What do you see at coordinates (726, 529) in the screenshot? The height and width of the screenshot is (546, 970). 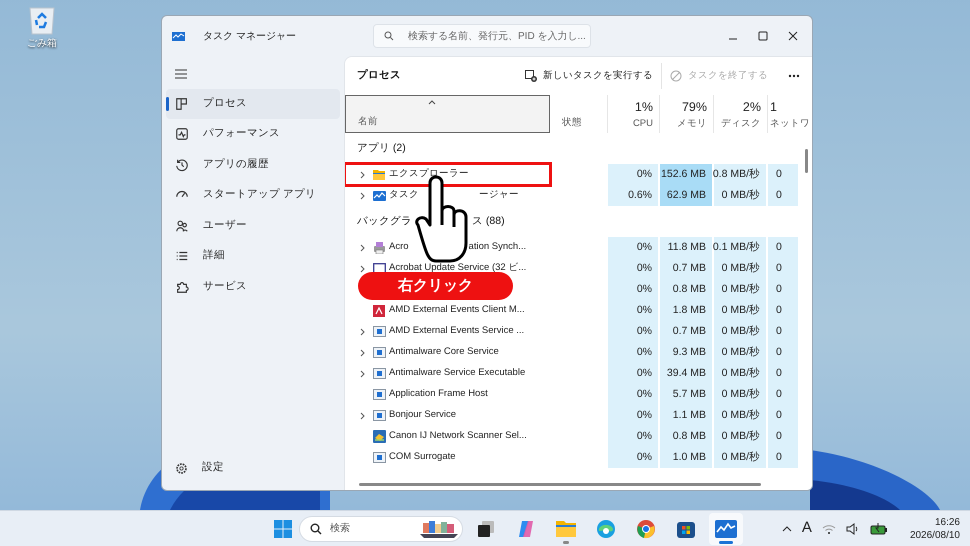 I see `monitor-chart-icon` at bounding box center [726, 529].